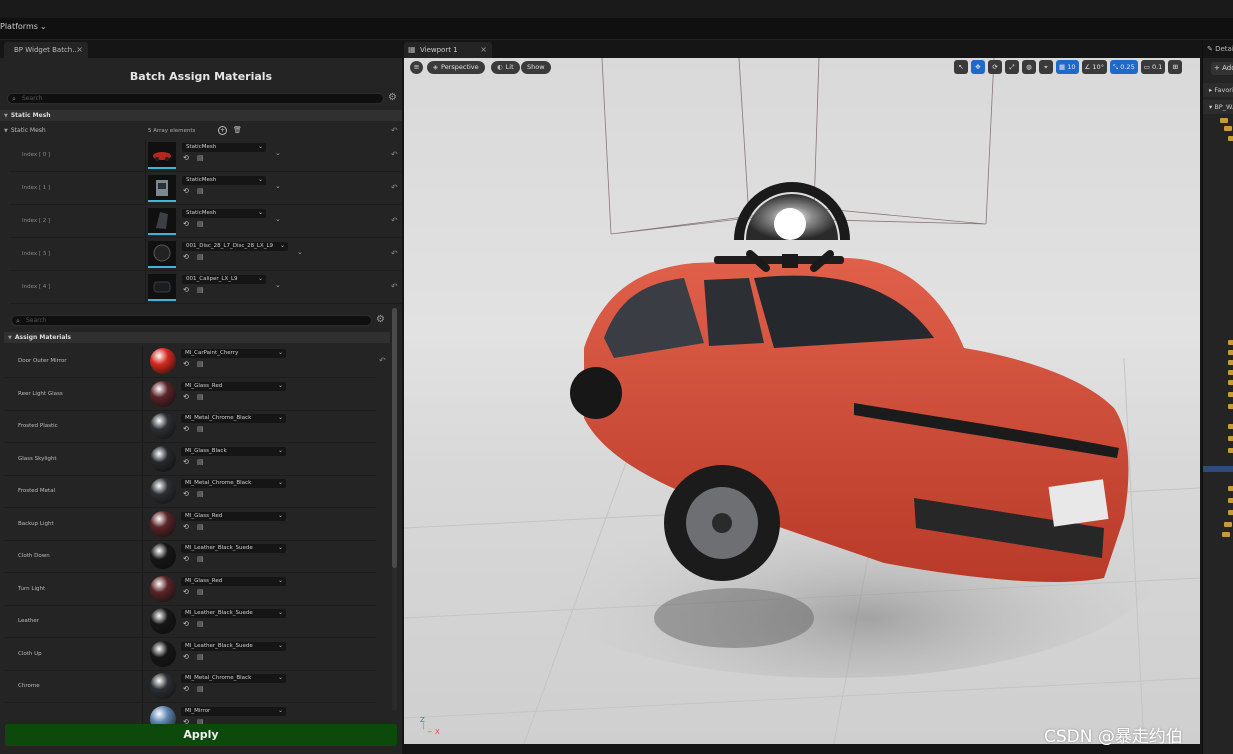 The height and width of the screenshot is (754, 1233). Describe the element at coordinates (23, 26) in the screenshot. I see `platforms-menu: Platforms ⌄` at that location.